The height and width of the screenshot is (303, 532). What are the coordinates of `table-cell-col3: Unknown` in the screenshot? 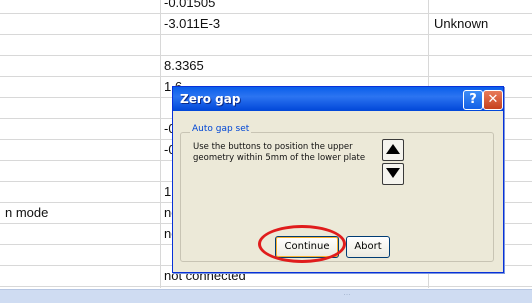 It's located at (461, 23).